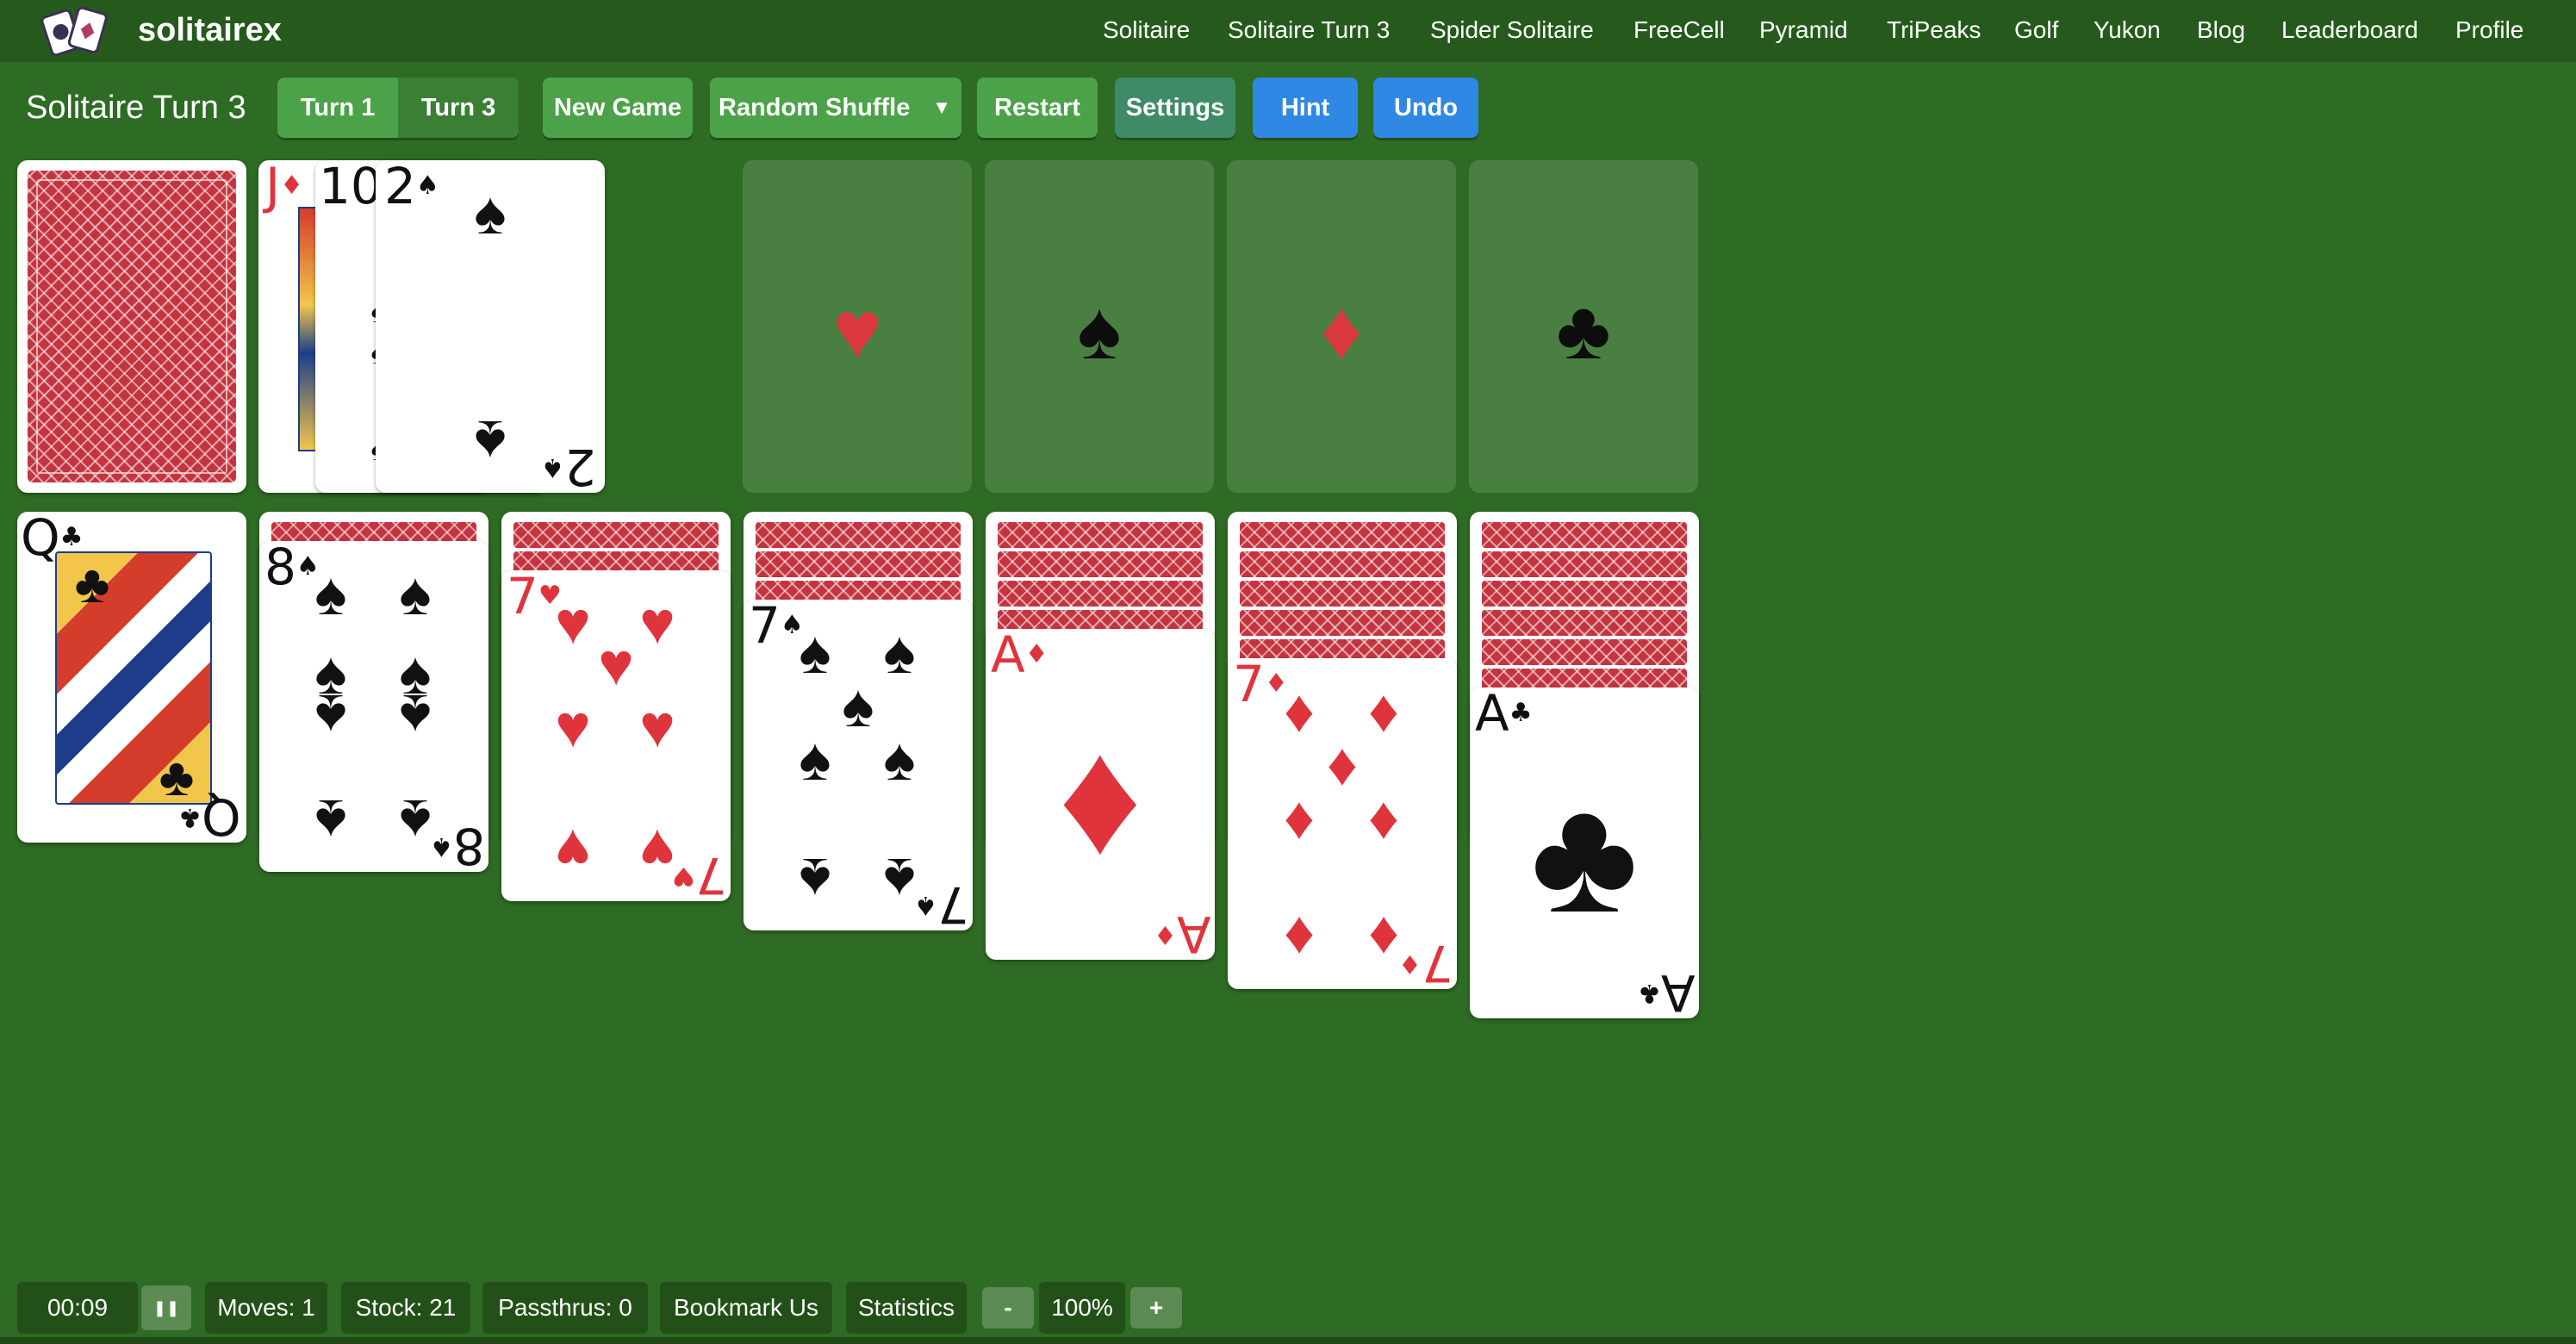 This screenshot has height=1344, width=2576. I want to click on nav-link-yukon: Yukon, so click(2128, 31).